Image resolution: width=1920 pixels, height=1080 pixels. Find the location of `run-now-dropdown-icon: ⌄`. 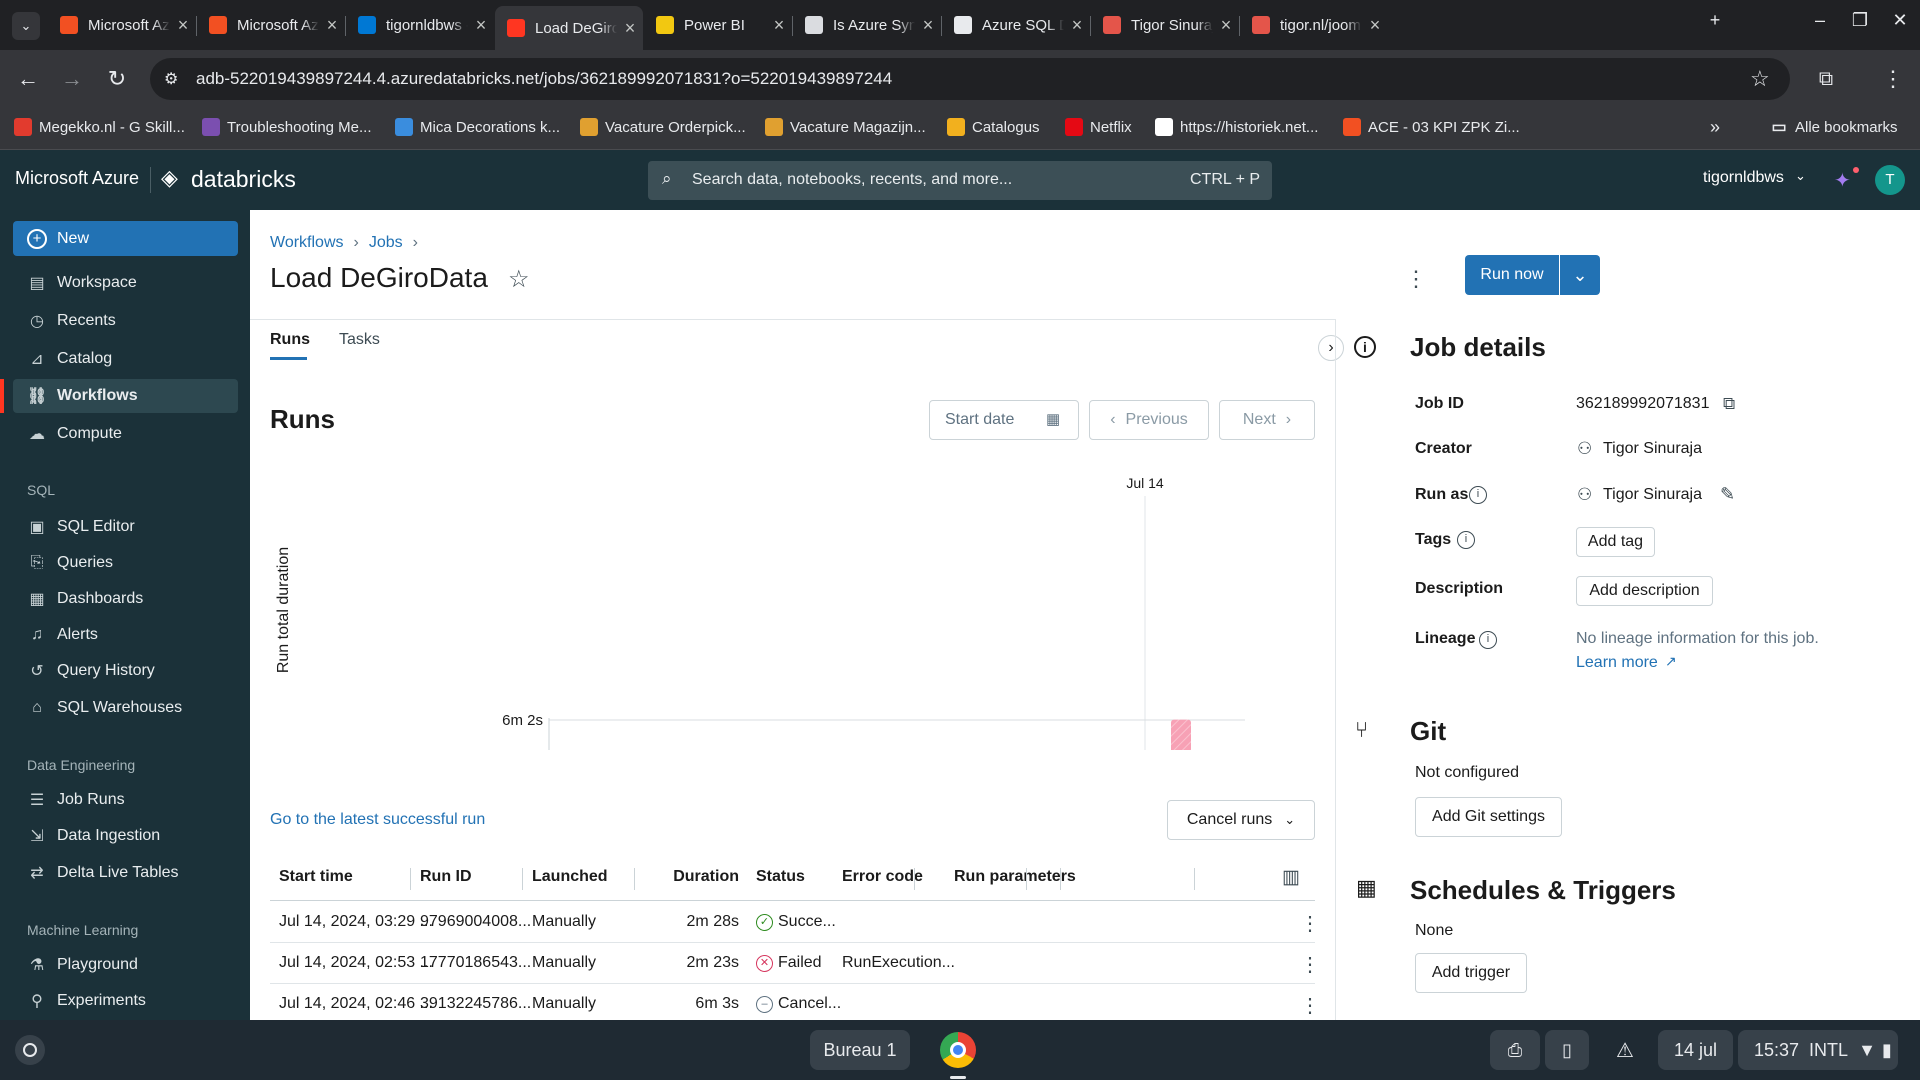

run-now-dropdown-icon: ⌄ is located at coordinates (1580, 275).